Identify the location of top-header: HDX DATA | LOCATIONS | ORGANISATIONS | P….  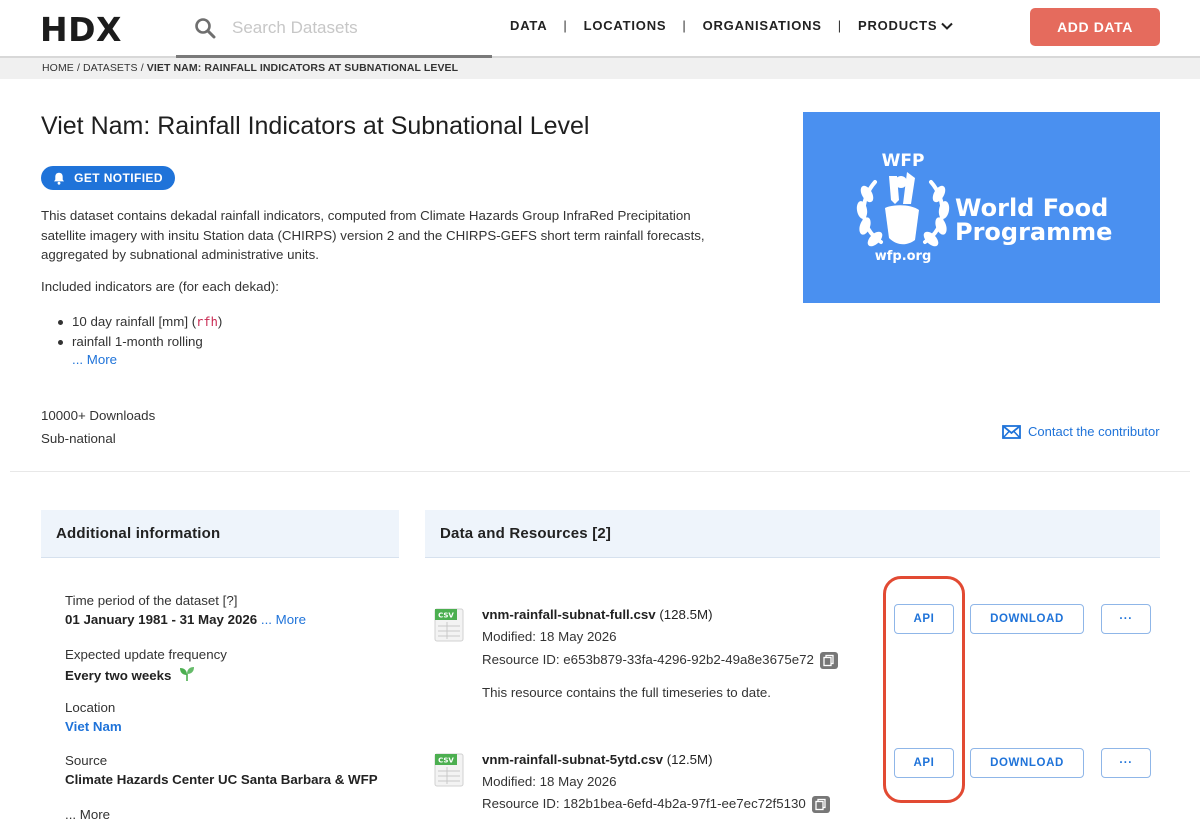
(600, 29).